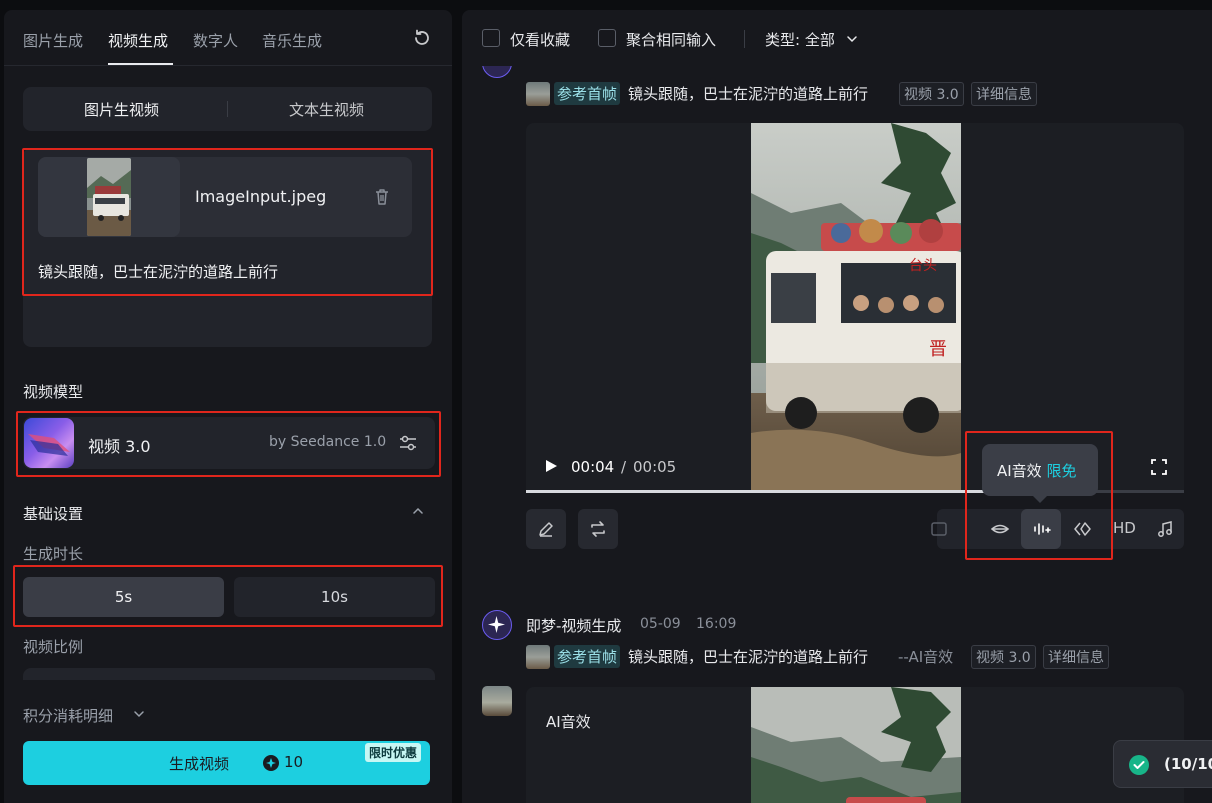 Image resolution: width=1212 pixels, height=803 pixels. Describe the element at coordinates (121, 109) in the screenshot. I see `image-to-video-tab: 图片生视频` at that location.